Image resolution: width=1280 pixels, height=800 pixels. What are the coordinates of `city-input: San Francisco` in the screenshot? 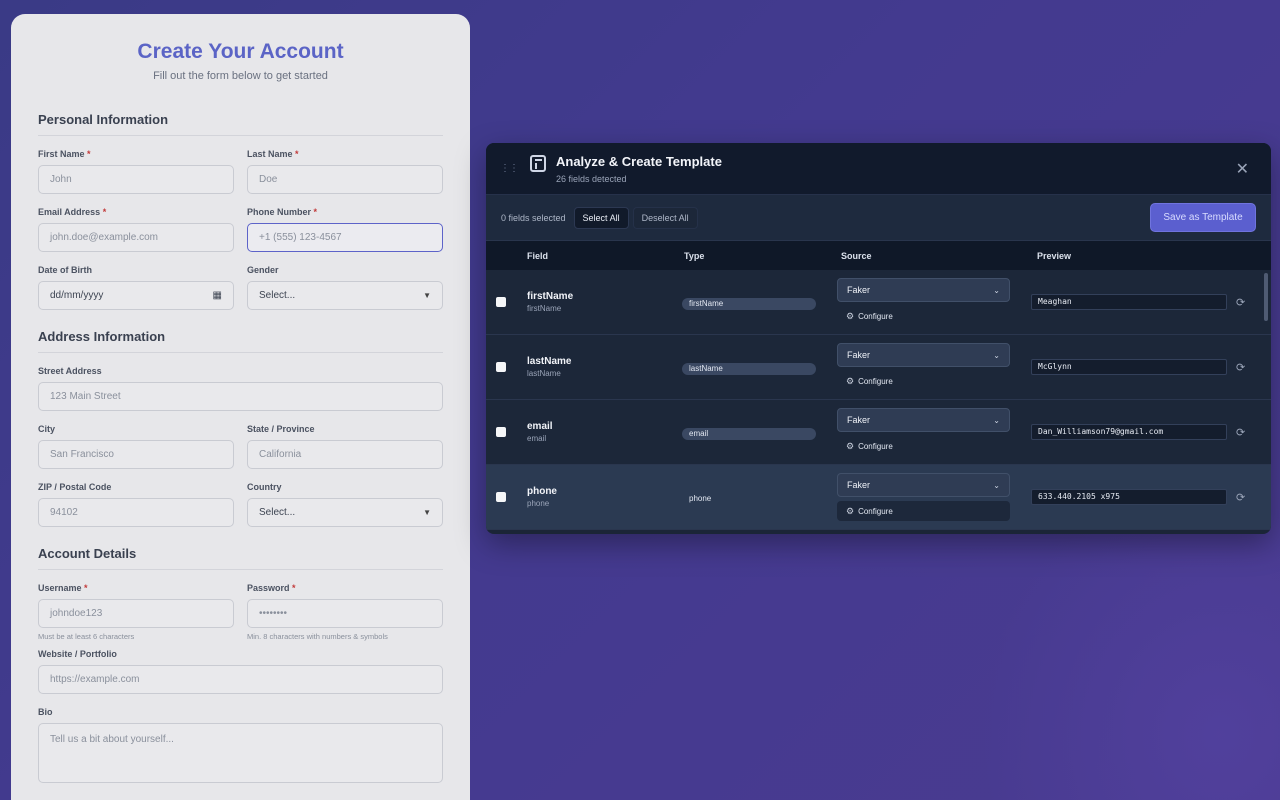 It's located at (136, 454).